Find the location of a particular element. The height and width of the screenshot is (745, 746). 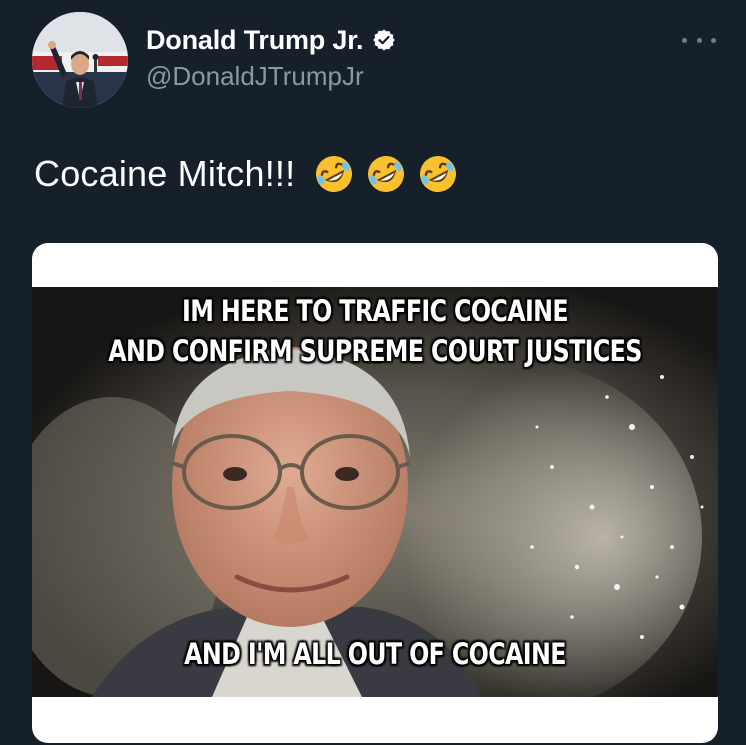

more-options-button is located at coordinates (699, 40).